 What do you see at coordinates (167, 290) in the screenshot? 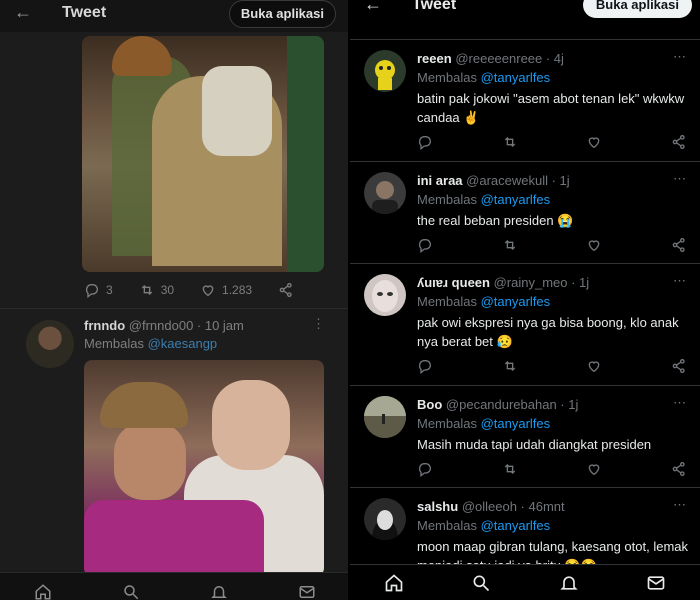
I see `retweet-count: 30` at bounding box center [167, 290].